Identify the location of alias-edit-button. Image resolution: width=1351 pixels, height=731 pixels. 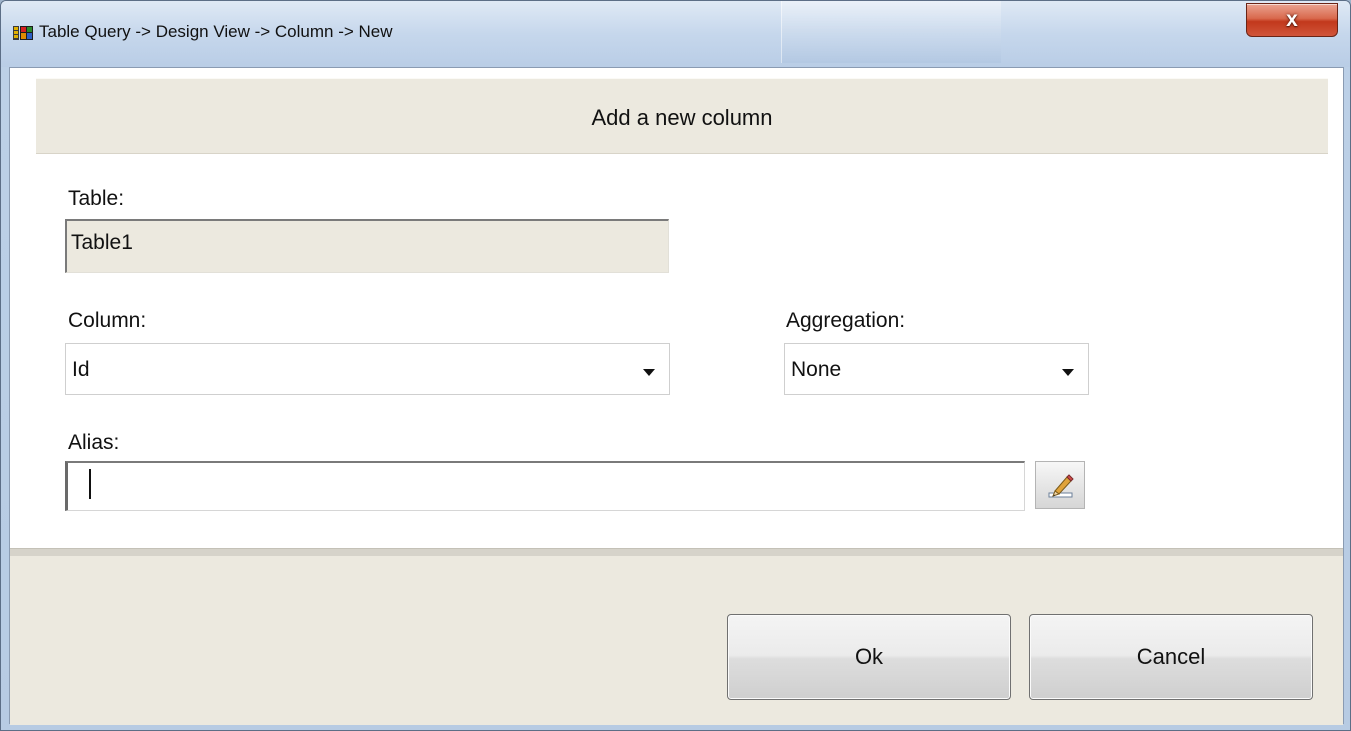
(1060, 485).